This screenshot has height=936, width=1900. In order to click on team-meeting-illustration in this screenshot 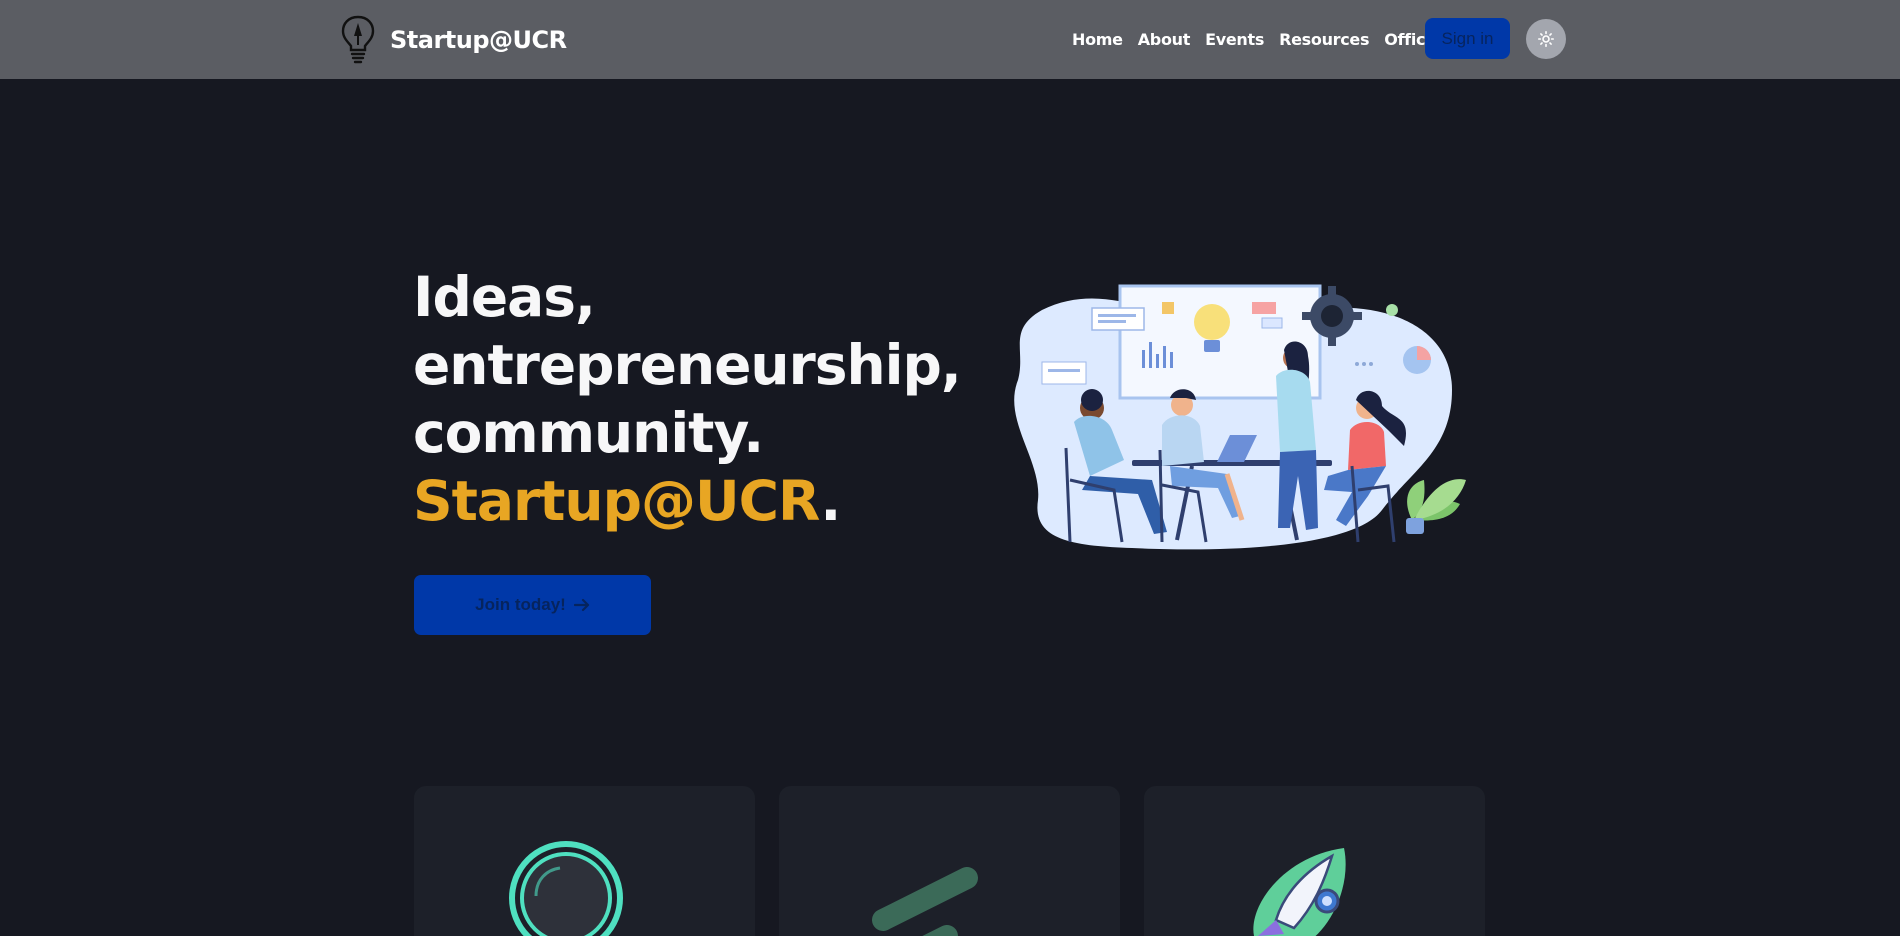, I will do `click(1240, 417)`.